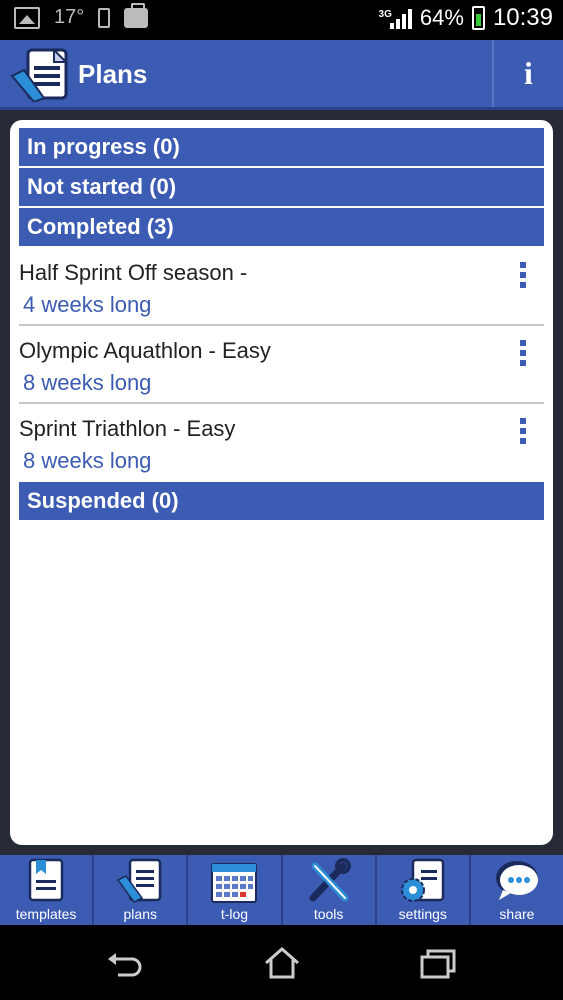  What do you see at coordinates (234, 883) in the screenshot?
I see `calendar-icon` at bounding box center [234, 883].